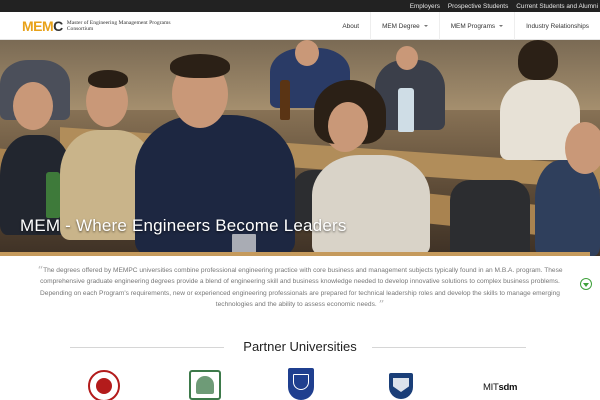 This screenshot has width=600, height=400. What do you see at coordinates (42, 26) in the screenshot?
I see `logo-mark: MEMC` at bounding box center [42, 26].